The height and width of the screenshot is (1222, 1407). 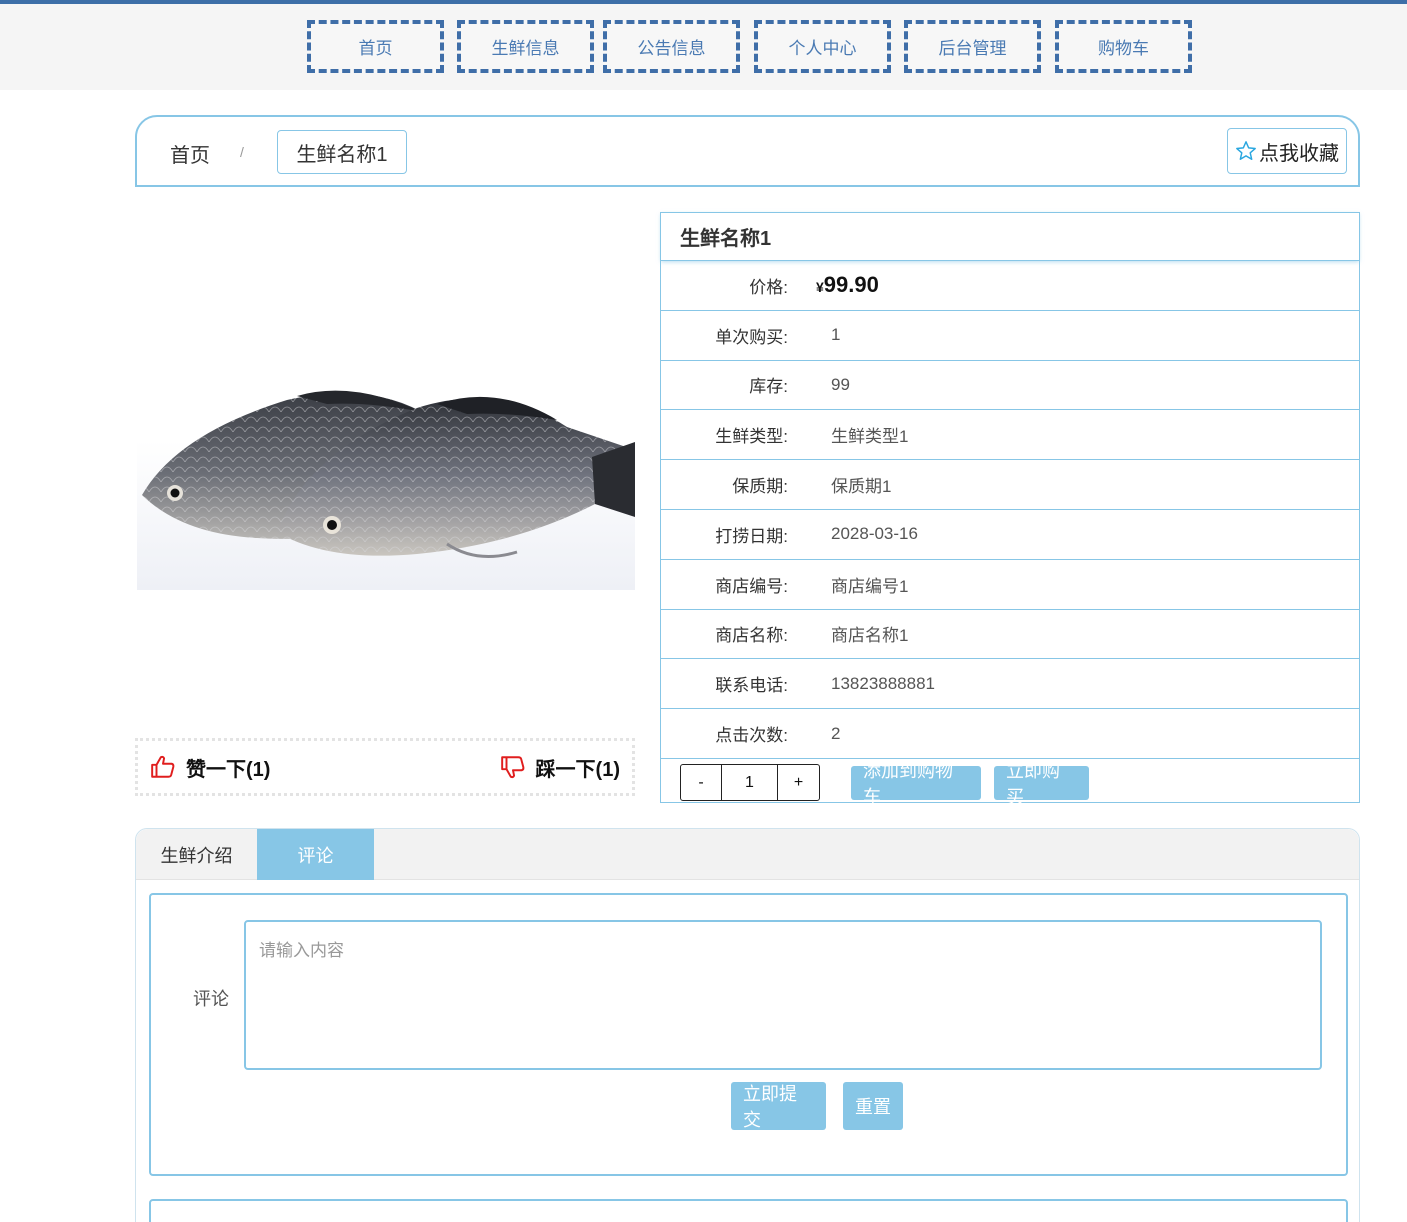 What do you see at coordinates (768, 287) in the screenshot?
I see `price-label: 价格:` at bounding box center [768, 287].